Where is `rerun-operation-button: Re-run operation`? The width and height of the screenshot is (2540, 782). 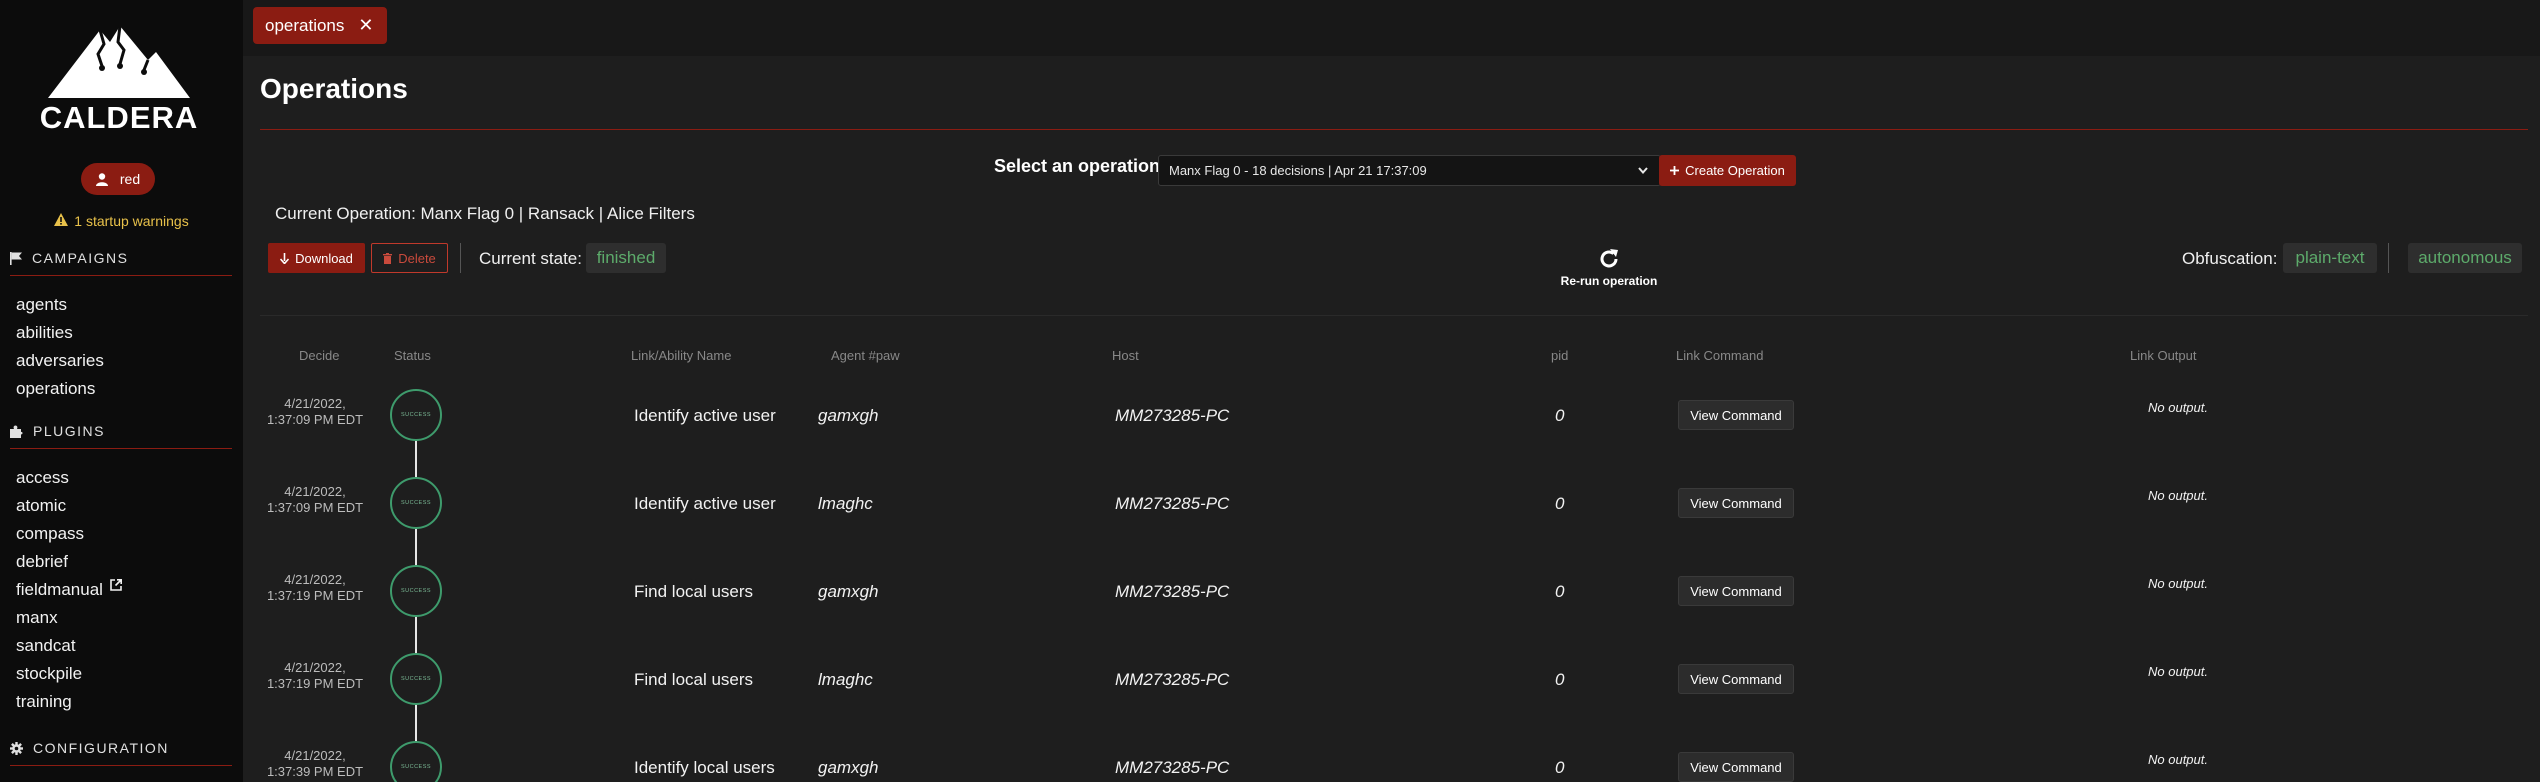
rerun-operation-button: Re-run operation is located at coordinates (1609, 267).